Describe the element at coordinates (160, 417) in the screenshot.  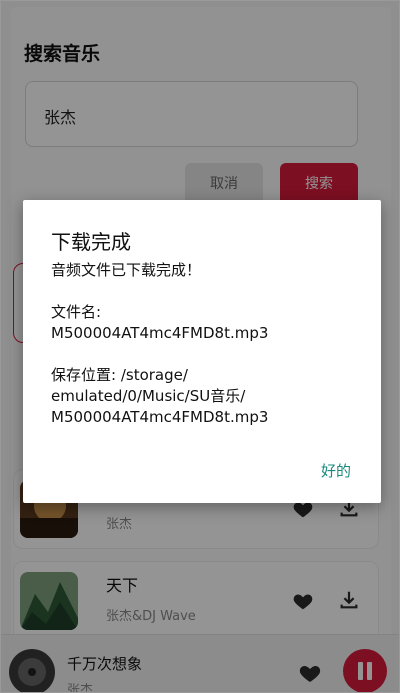
I see `dialog-path-line: M500004AT4mc4FMD8t.mp3` at that location.